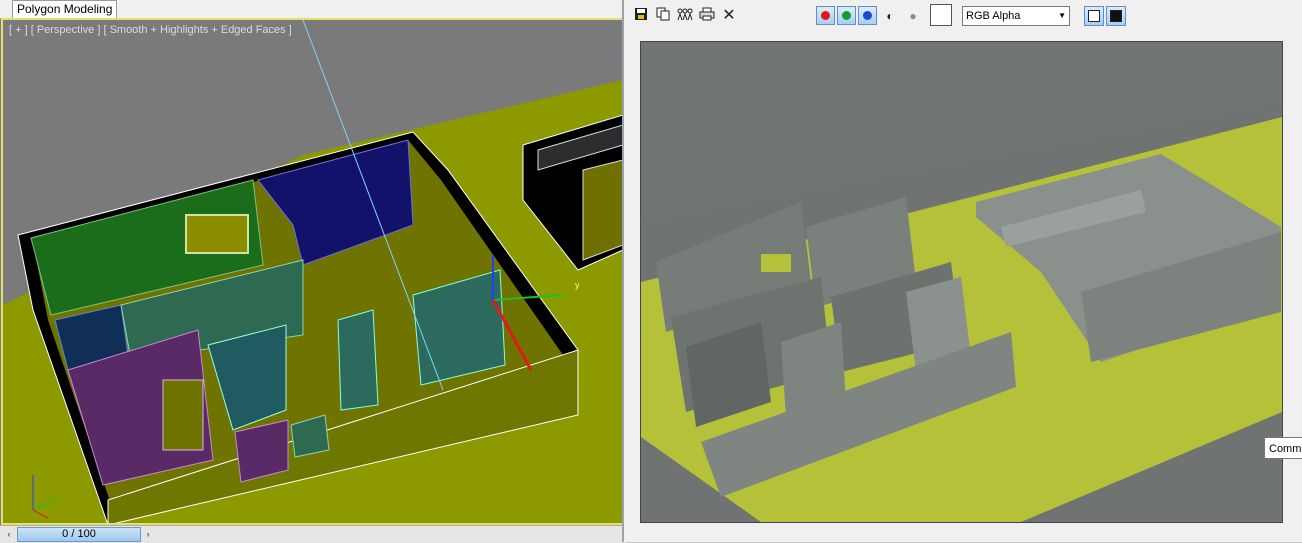 This screenshot has height=543, width=1302. What do you see at coordinates (707, 16) in the screenshot?
I see `print-icon` at bounding box center [707, 16].